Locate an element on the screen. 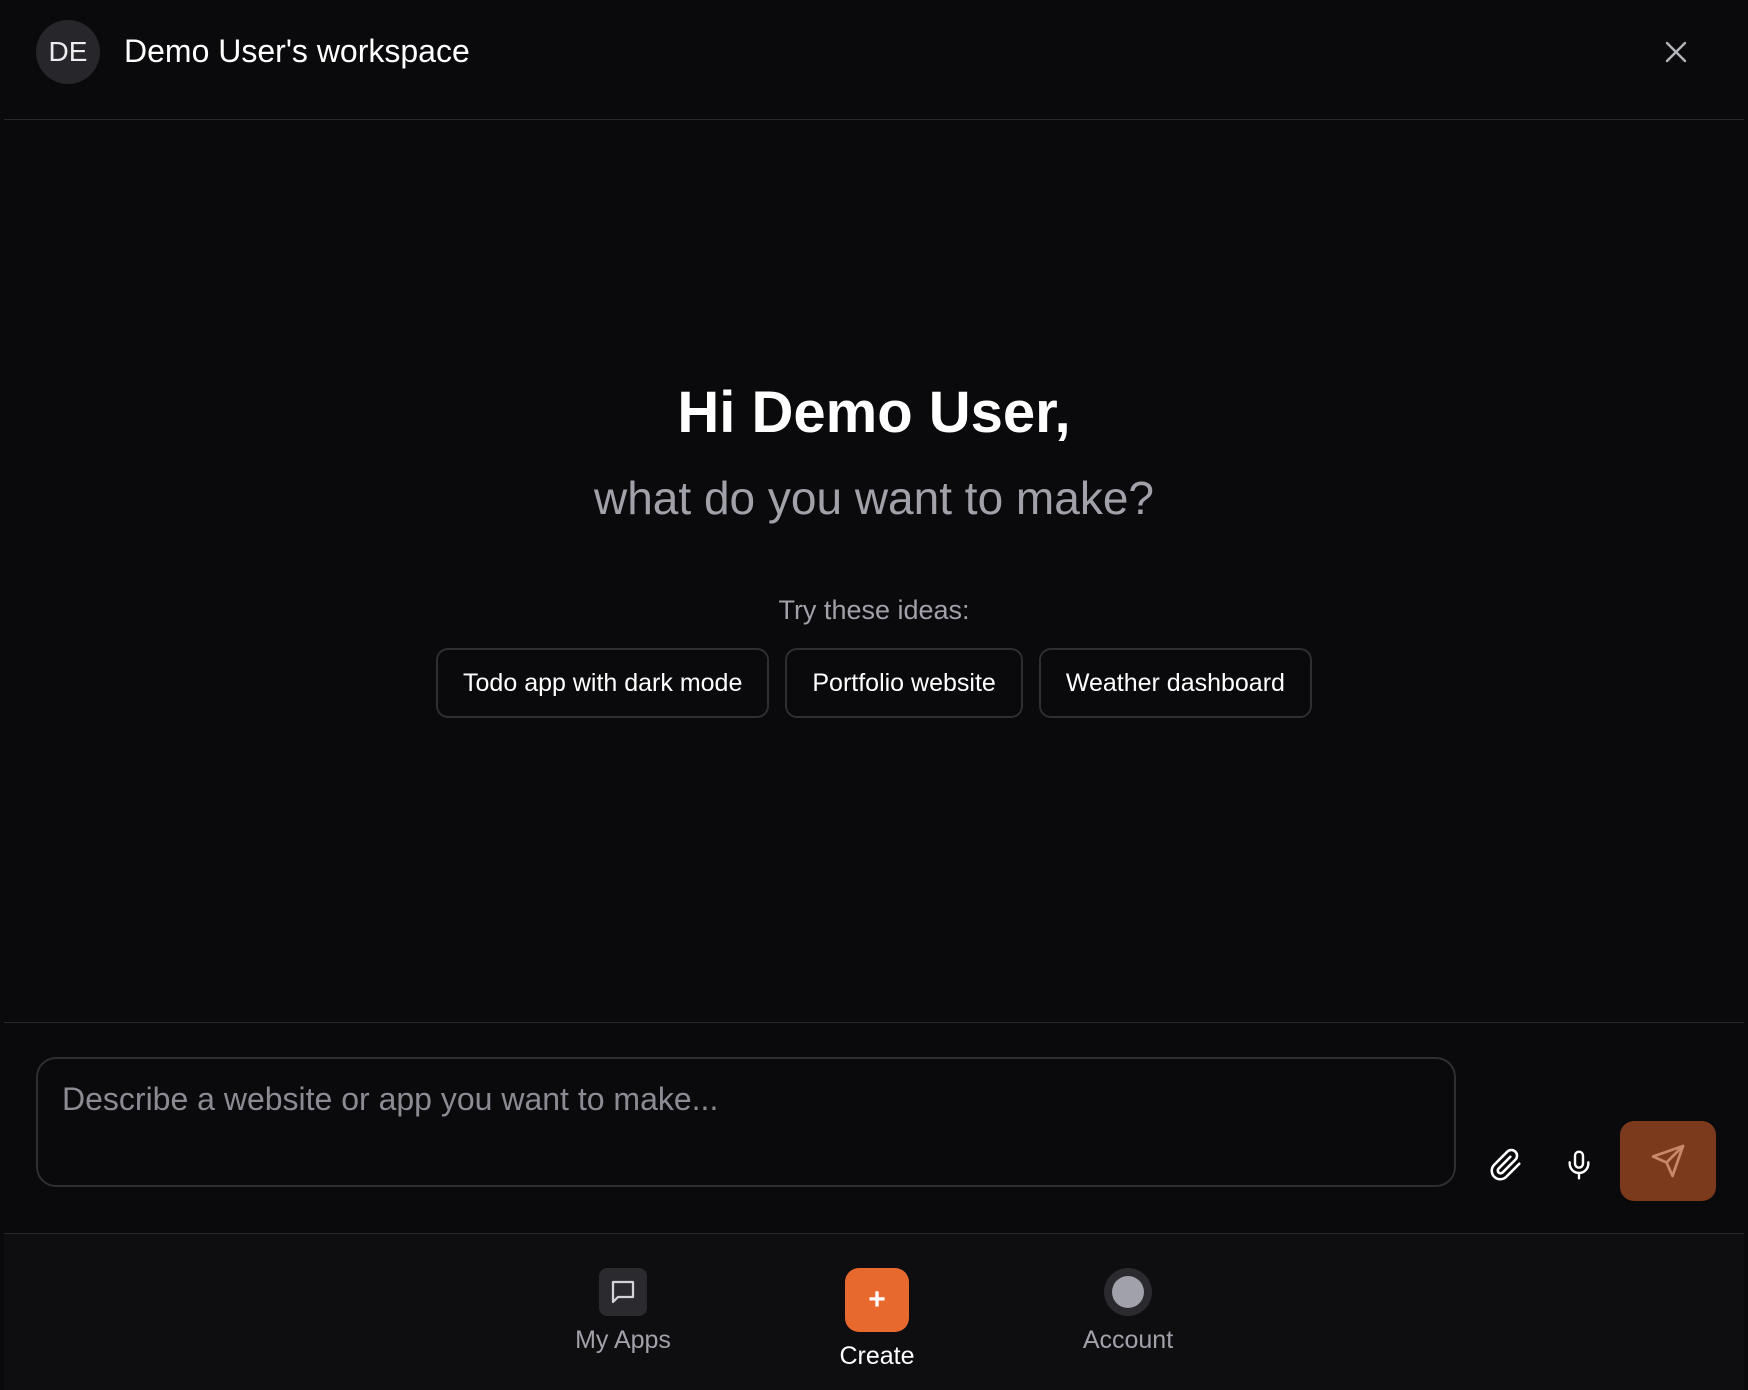 This screenshot has height=1390, width=1748. idea-chip-weather-dashboard: Weather dashboard is located at coordinates (1175, 683).